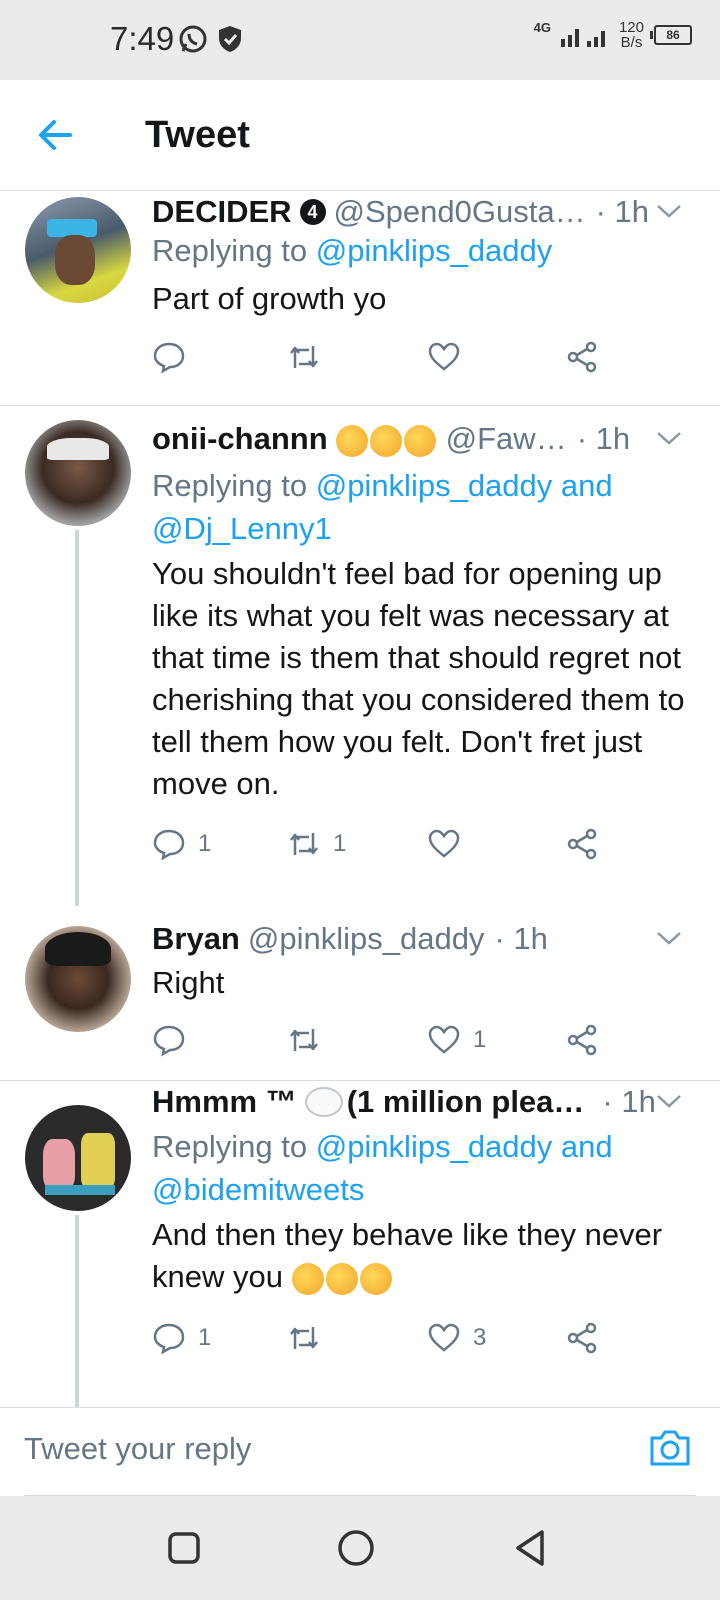 The image size is (720, 1600). I want to click on author-name: Hmmm ™, so click(224, 1102).